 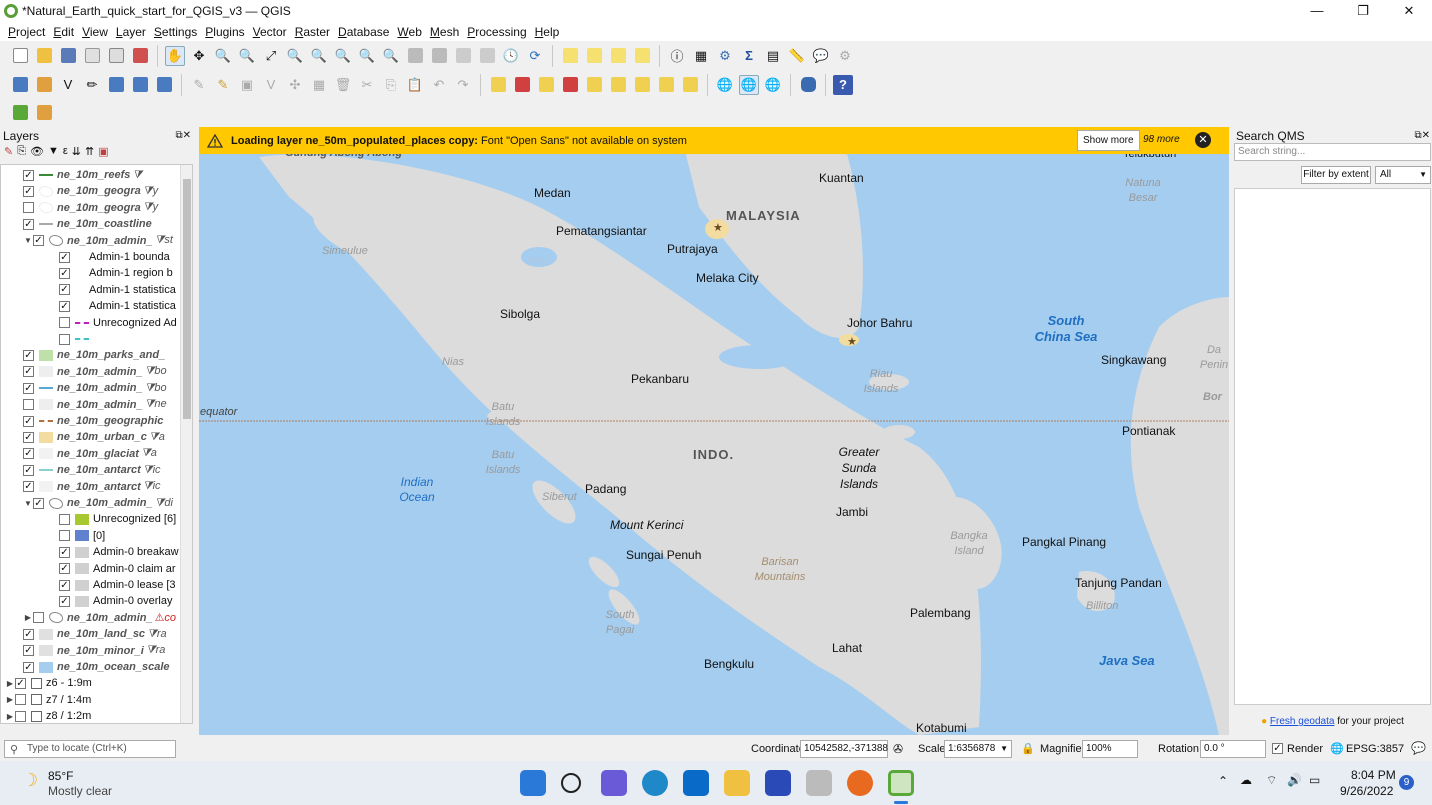 I want to click on layer-row: ne_10m_geogra ⧩y, so click(x=91, y=208).